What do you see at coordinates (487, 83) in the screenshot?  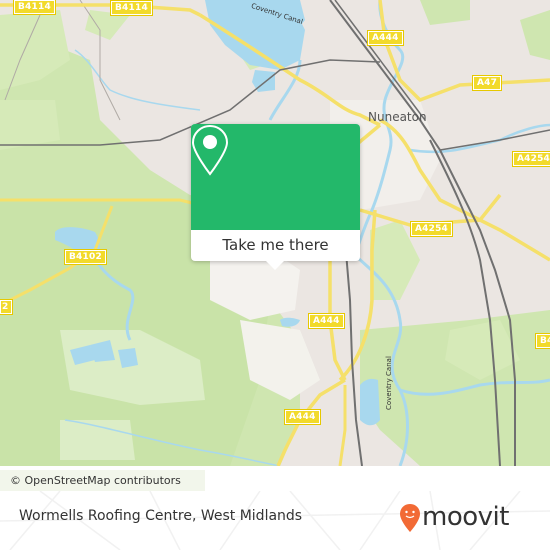 I see `road-label-a47: A47` at bounding box center [487, 83].